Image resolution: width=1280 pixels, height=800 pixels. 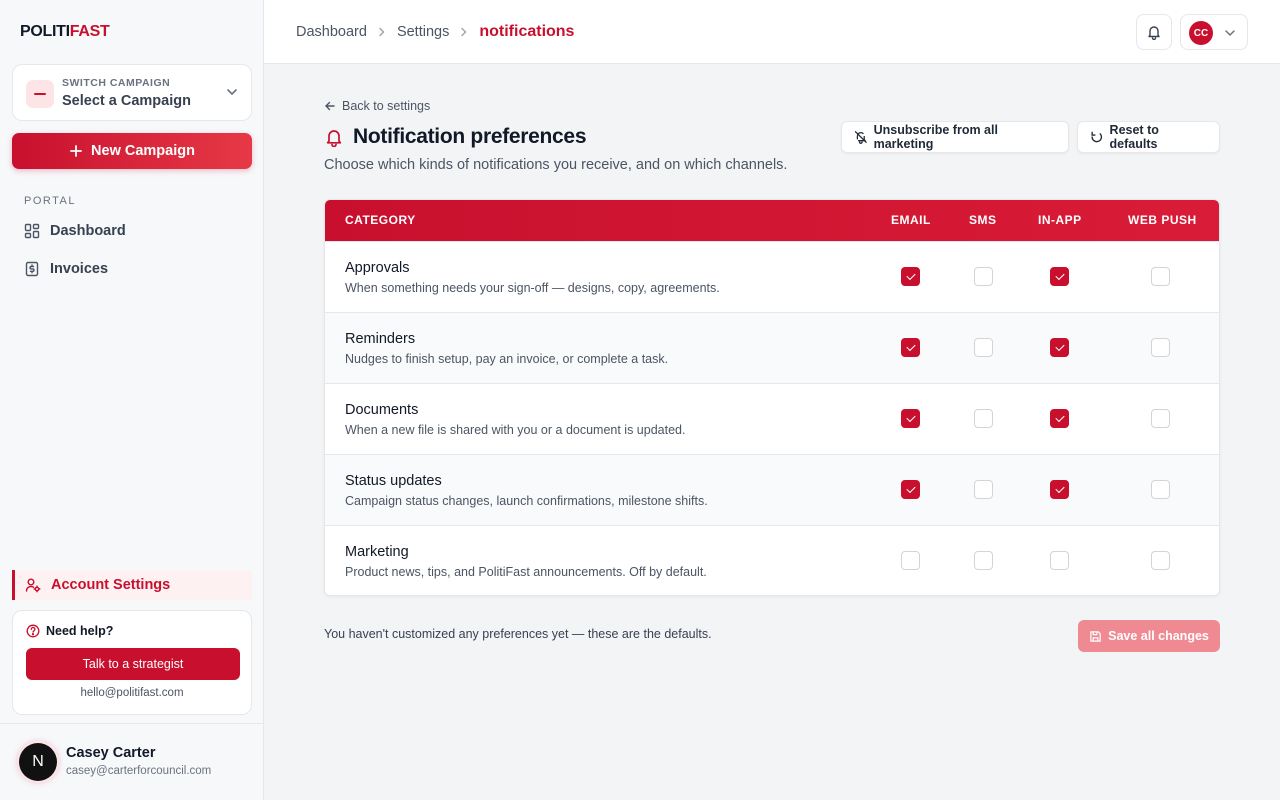 I want to click on save-all-changes-button: Save all changes, so click(x=1149, y=636).